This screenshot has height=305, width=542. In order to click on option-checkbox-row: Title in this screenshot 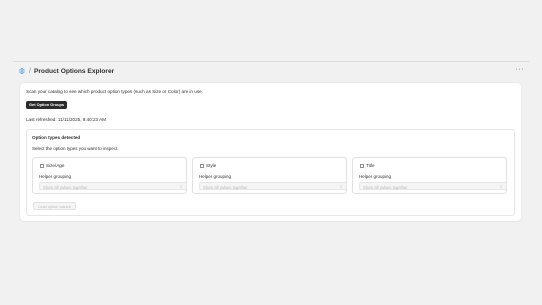, I will do `click(367, 165)`.